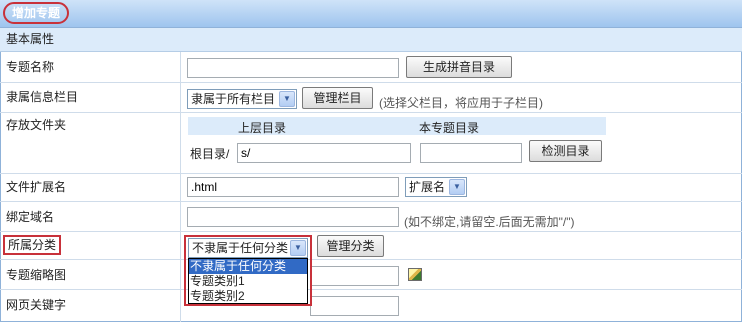 The height and width of the screenshot is (322, 742). What do you see at coordinates (459, 67) in the screenshot?
I see `generate-pinyin-button: 生成拼音目录` at bounding box center [459, 67].